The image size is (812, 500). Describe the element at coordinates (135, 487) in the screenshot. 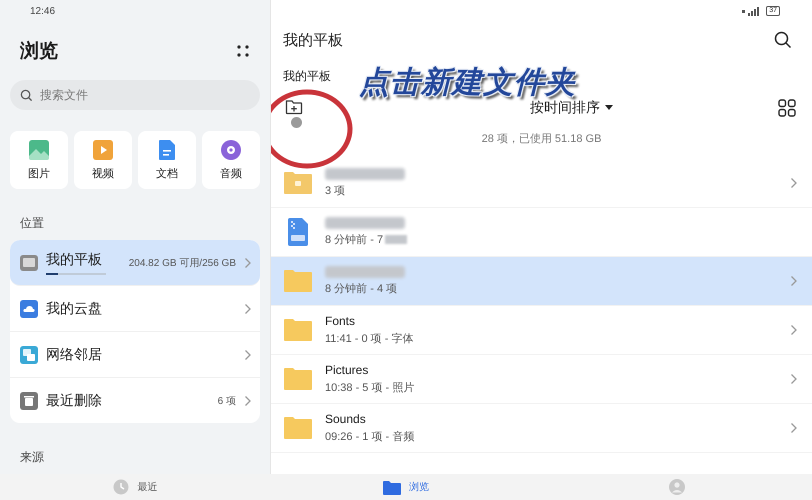

I see `nav-tab: 最近` at that location.